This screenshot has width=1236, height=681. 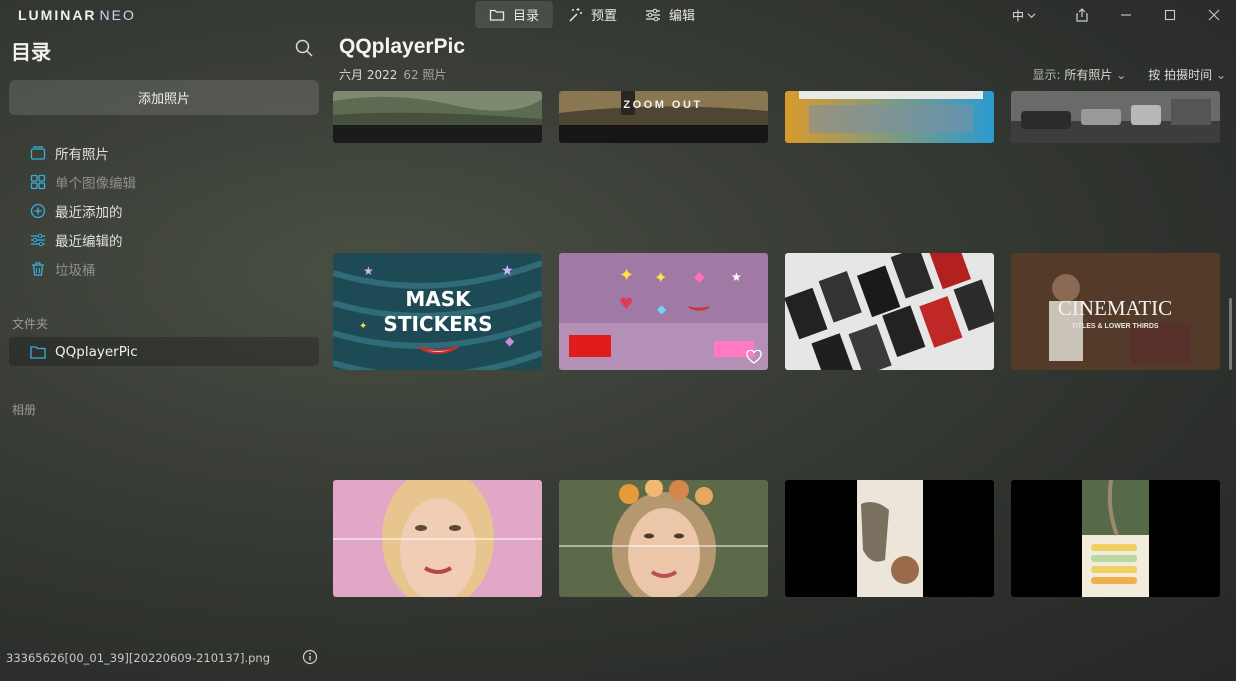 I want to click on photo-thumbnail: CINEMATIC TITLES & LOWER THIRDS, so click(x=1115, y=311).